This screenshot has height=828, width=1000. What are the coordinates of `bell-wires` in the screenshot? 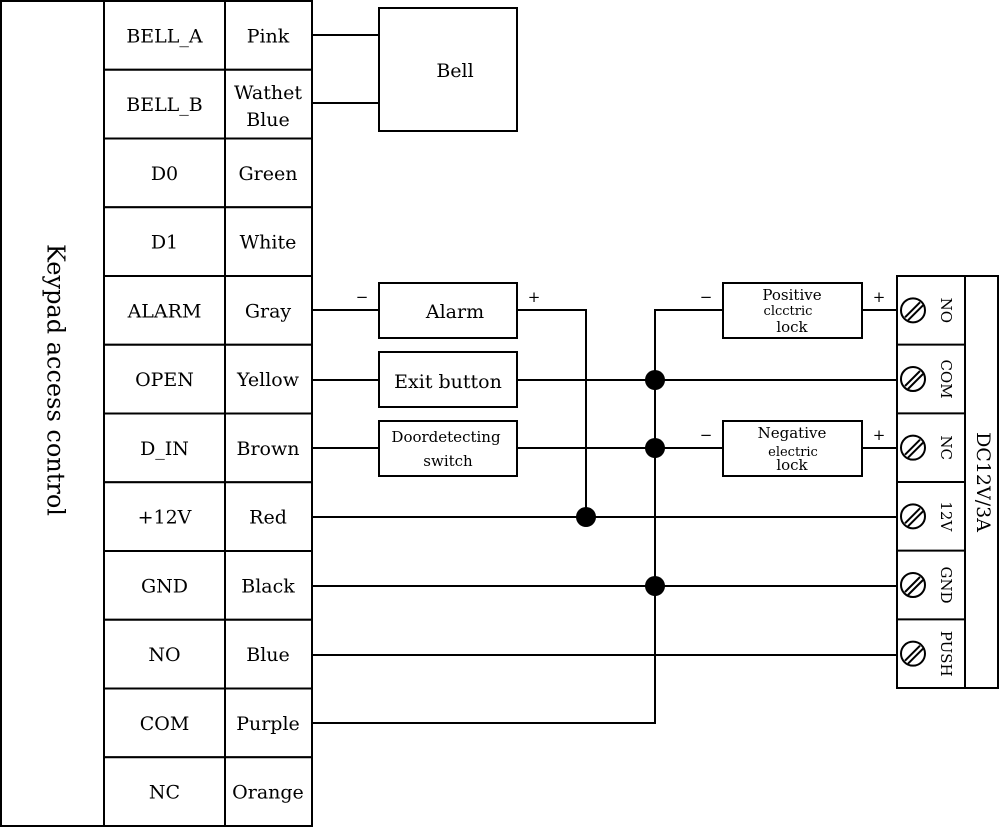 It's located at (345, 69).